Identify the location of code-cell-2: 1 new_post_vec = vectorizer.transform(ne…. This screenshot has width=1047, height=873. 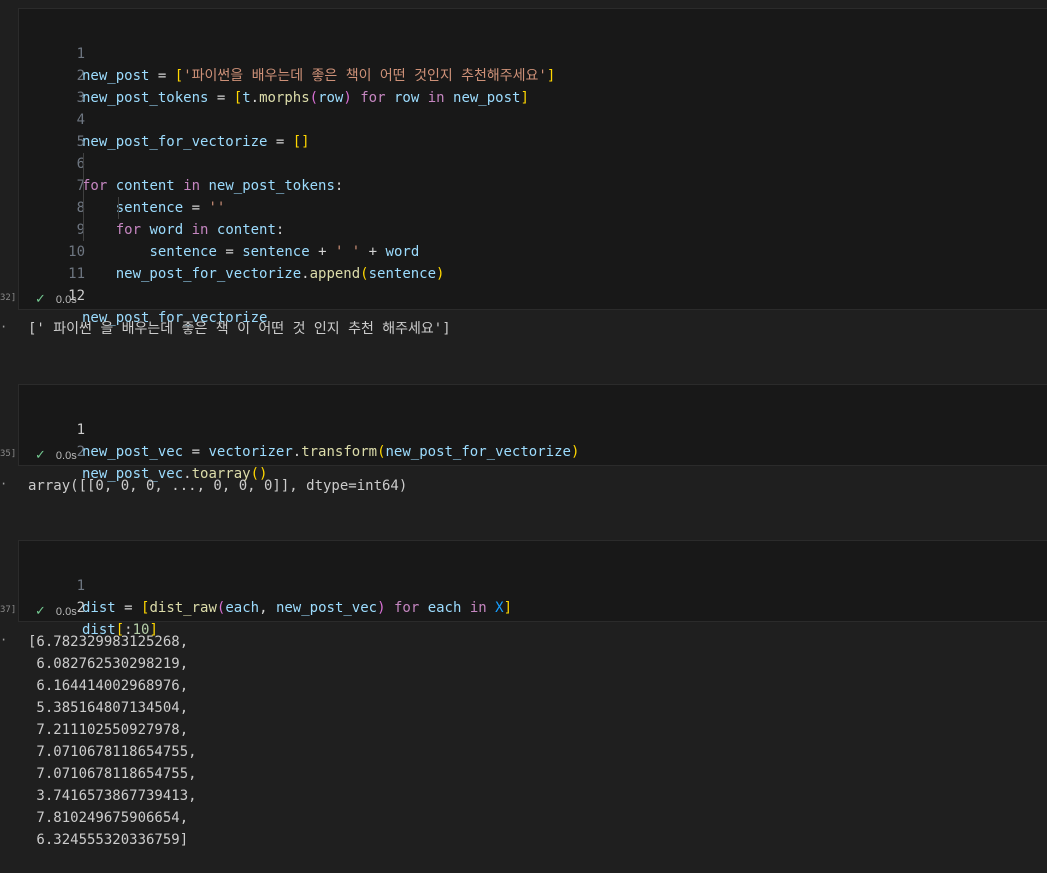
(532, 433).